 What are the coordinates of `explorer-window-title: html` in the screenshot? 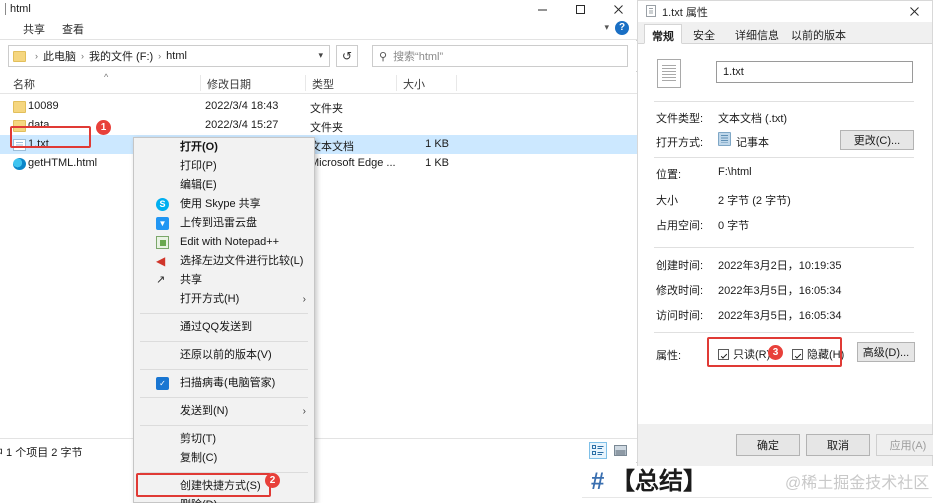 It's located at (18, 9).